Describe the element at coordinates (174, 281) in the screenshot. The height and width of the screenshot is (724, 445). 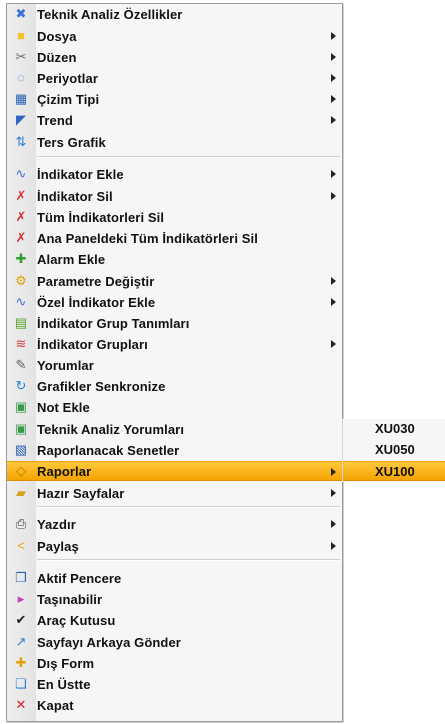
I see `menu-item-parameter: ⚙ Parametre Değiştir` at that location.